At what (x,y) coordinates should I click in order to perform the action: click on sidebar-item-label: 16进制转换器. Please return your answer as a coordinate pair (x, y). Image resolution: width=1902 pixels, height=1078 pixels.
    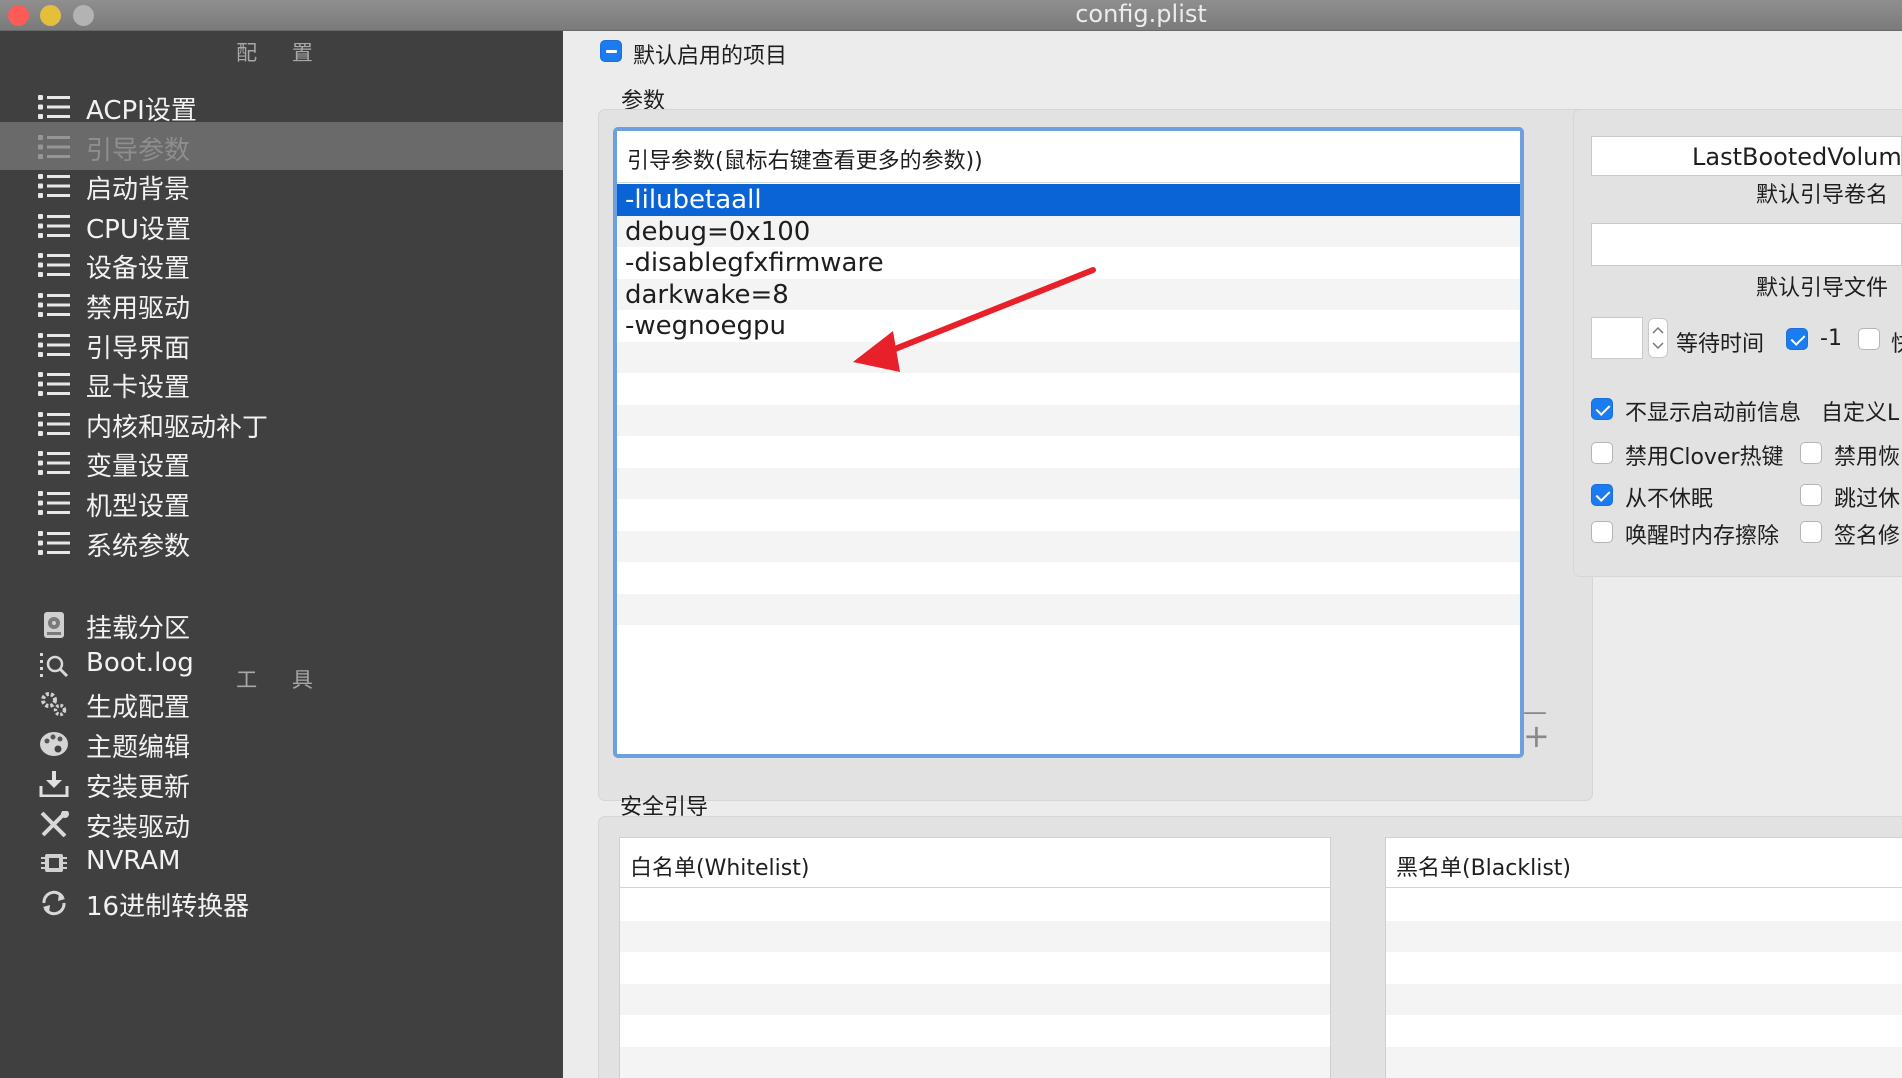
    Looking at the image, I should click on (168, 906).